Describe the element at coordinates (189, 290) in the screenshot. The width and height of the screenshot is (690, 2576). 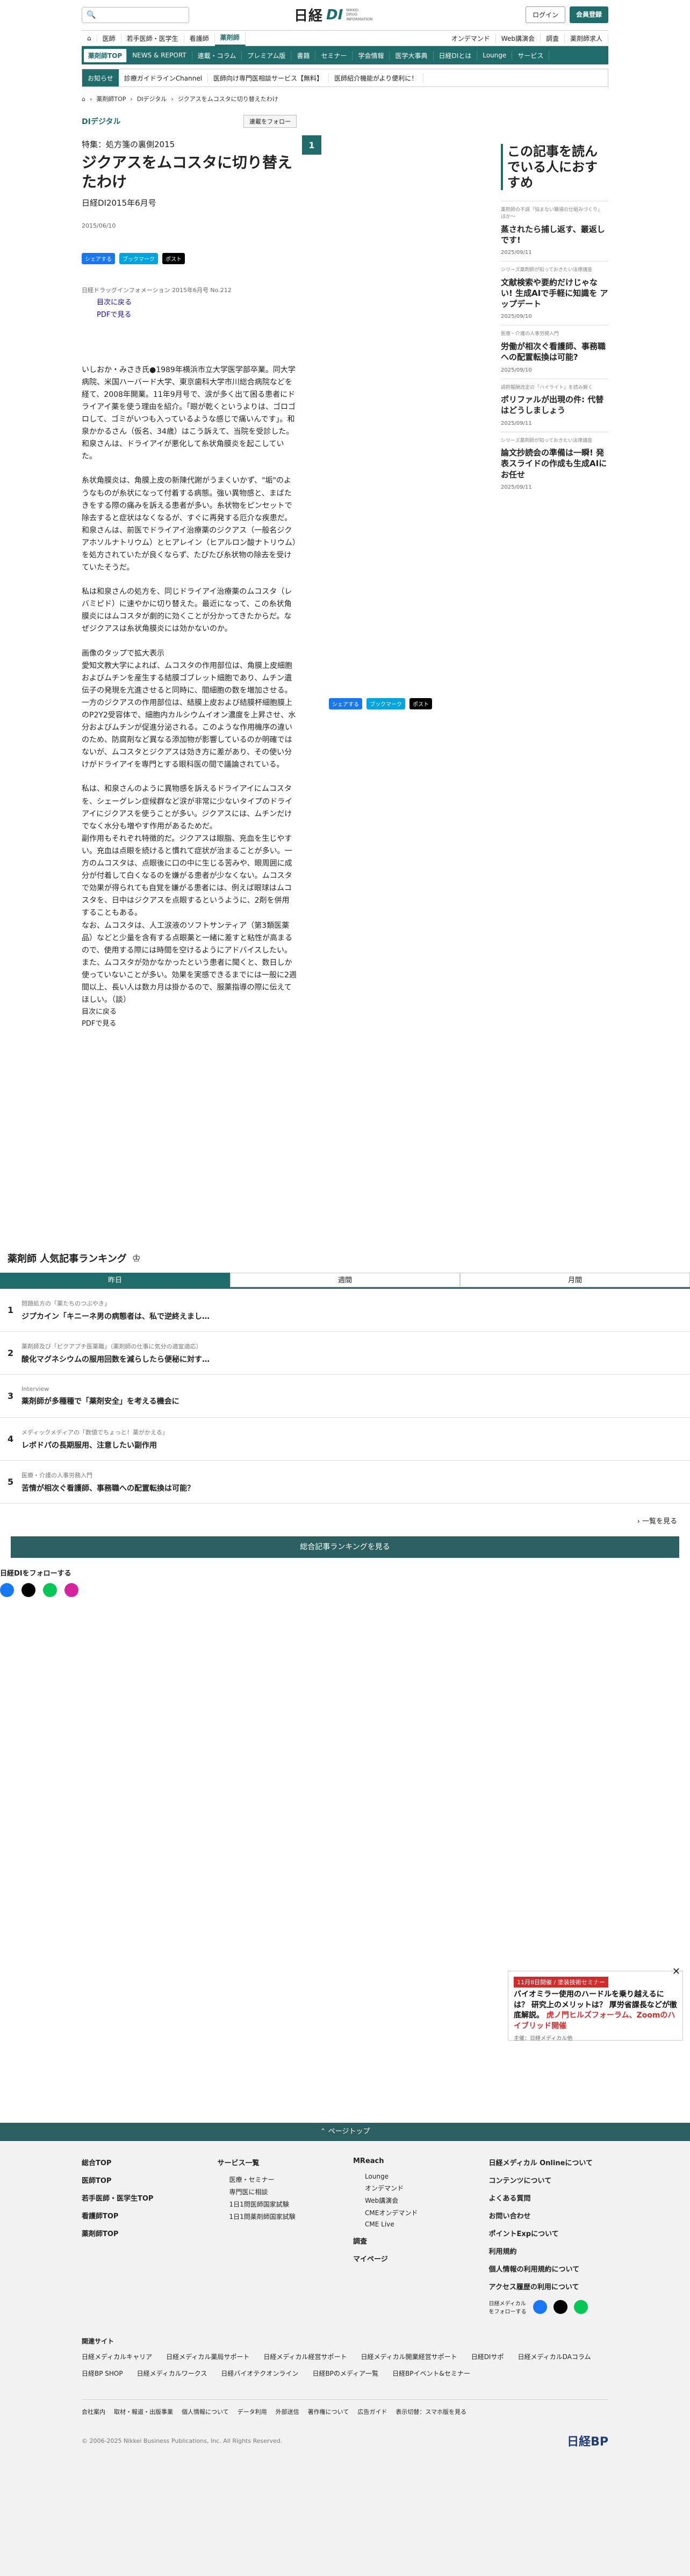
I see `magazine-image: 日経ドラッグインフォメーション 2015年6月号 No.212` at that location.